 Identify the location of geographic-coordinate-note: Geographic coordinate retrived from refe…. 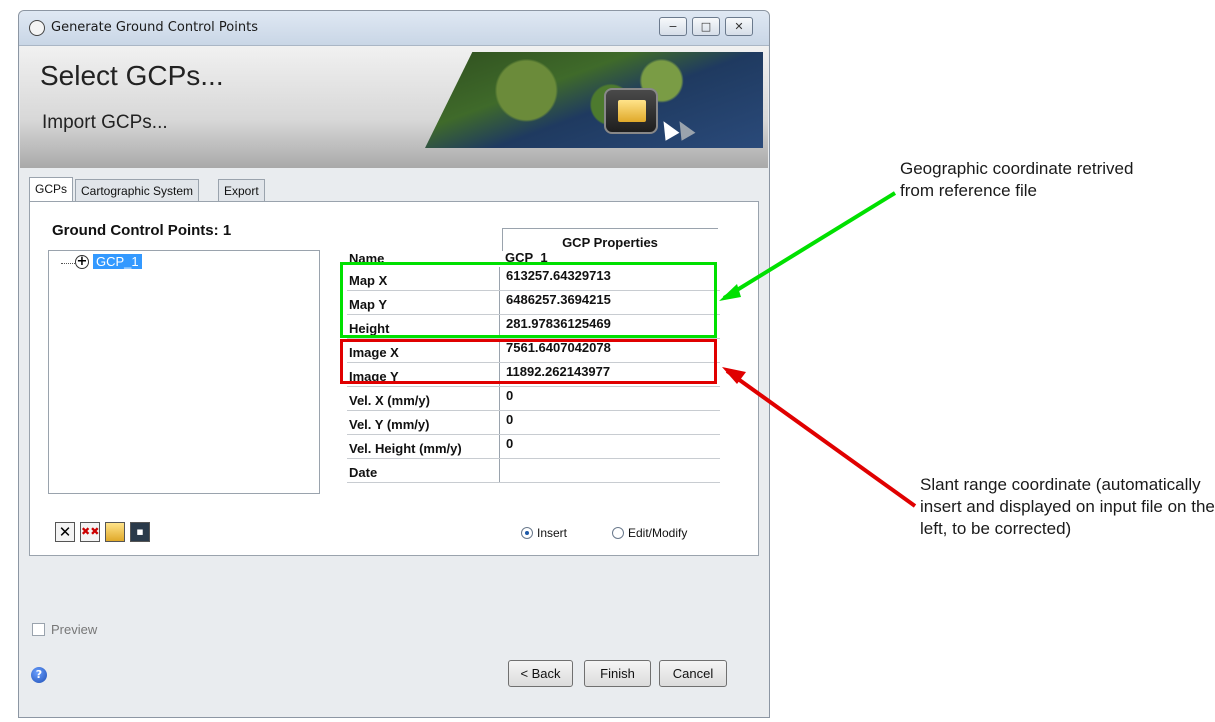
(1017, 179).